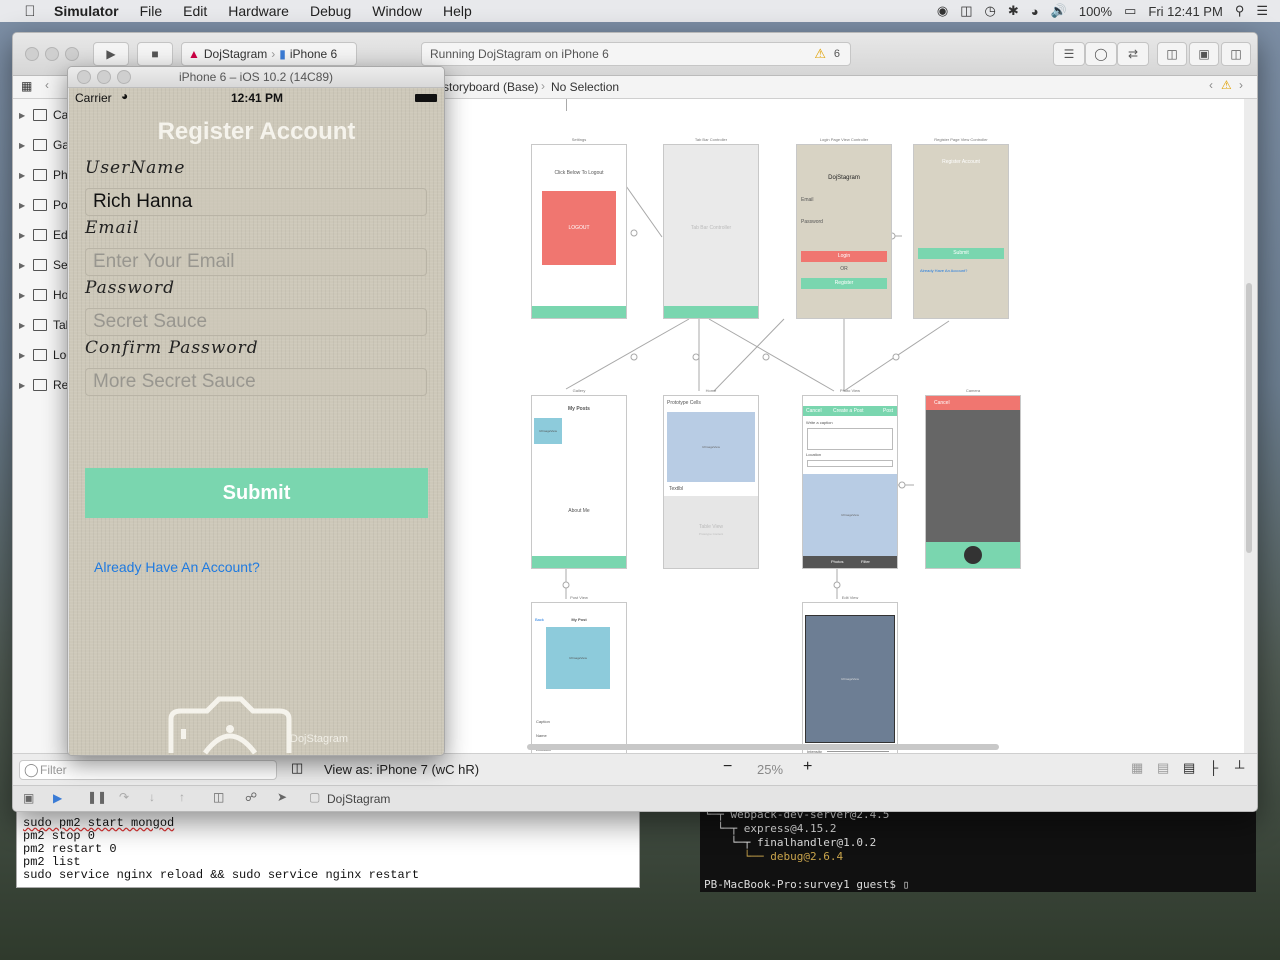 The height and width of the screenshot is (960, 1280). What do you see at coordinates (397, 11) in the screenshot?
I see `menu-window: Window` at bounding box center [397, 11].